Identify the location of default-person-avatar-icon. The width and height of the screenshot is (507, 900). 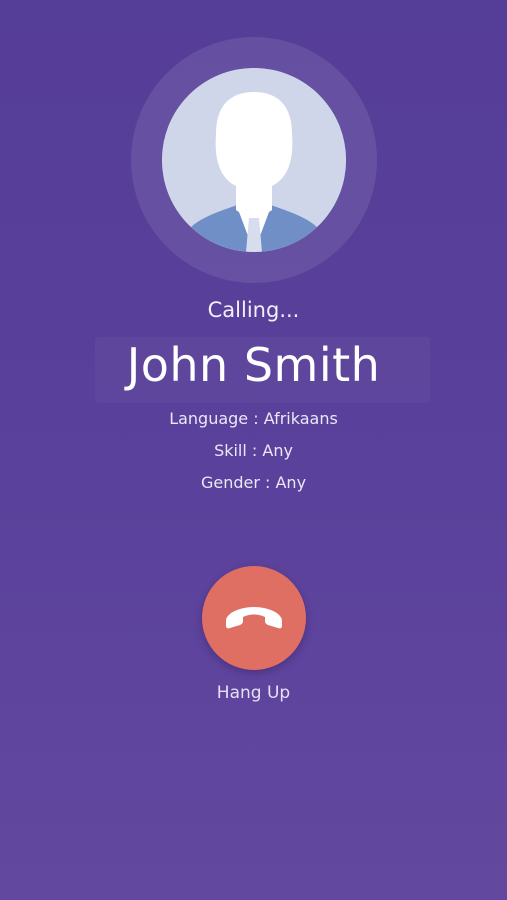
(254, 160).